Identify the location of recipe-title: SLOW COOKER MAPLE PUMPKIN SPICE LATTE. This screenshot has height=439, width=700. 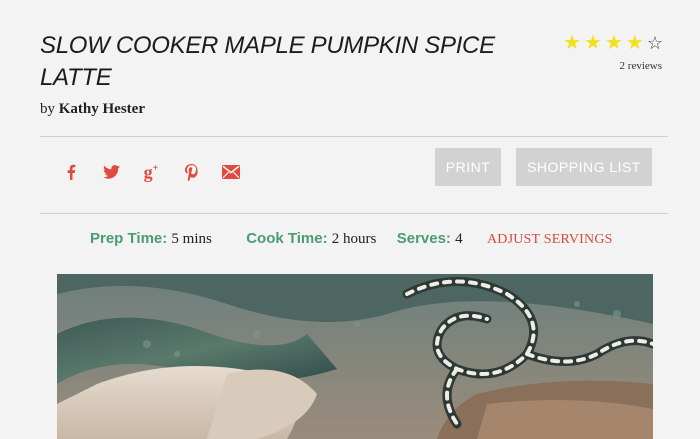
(267, 61).